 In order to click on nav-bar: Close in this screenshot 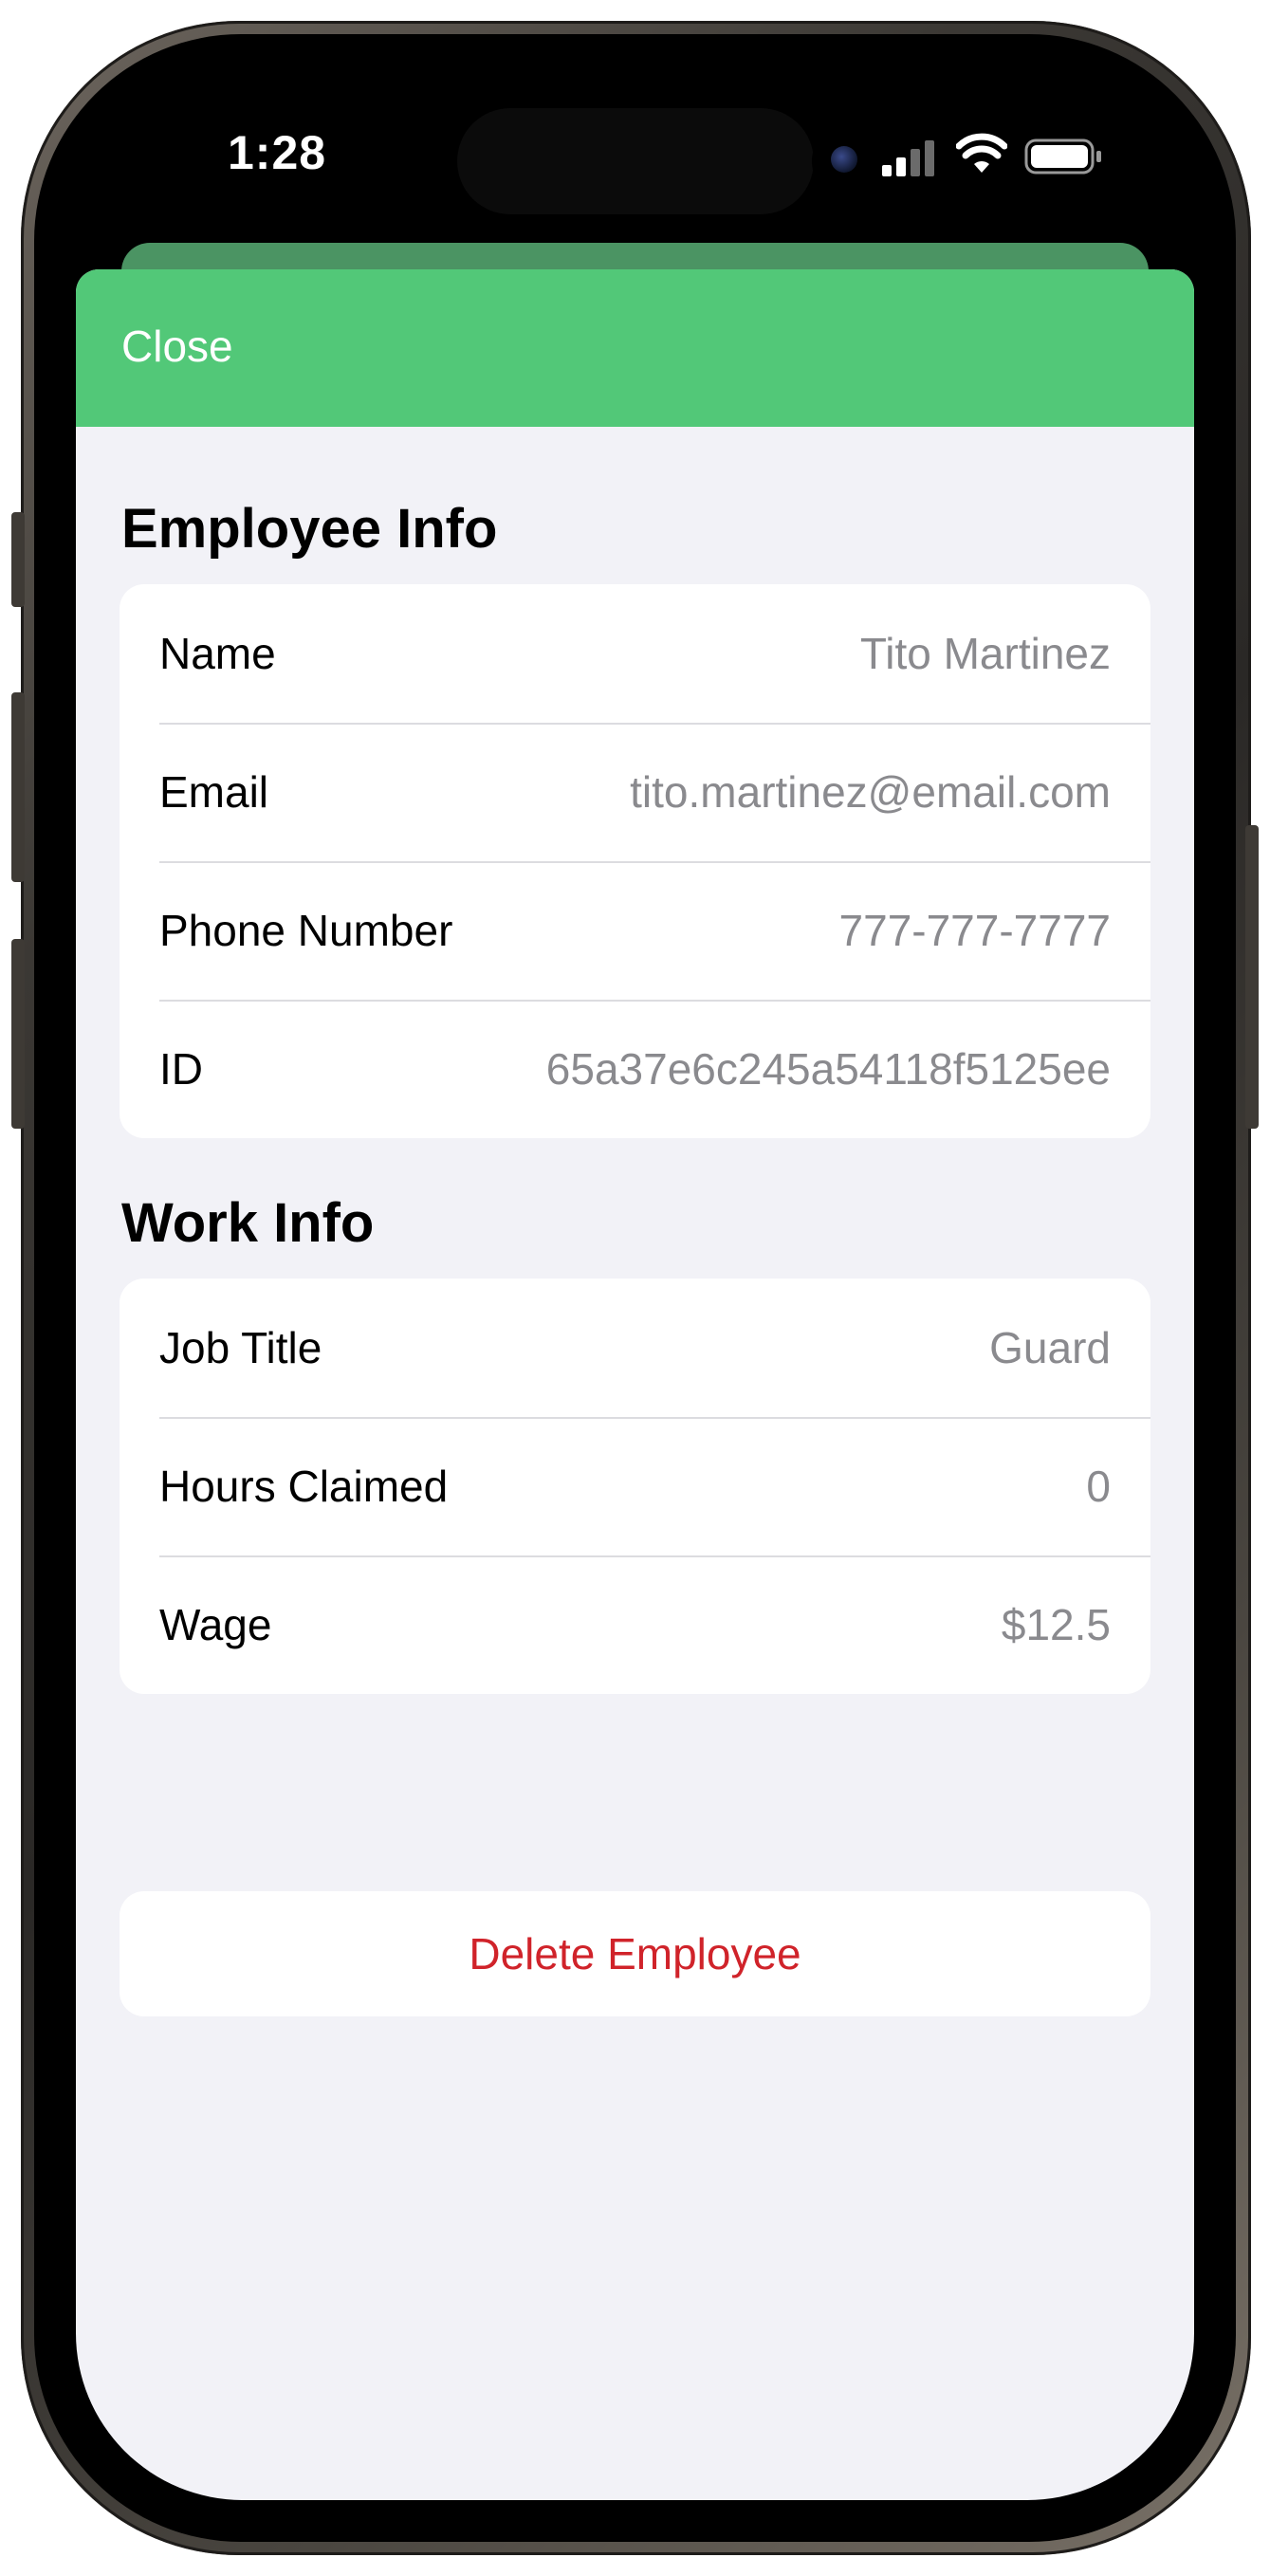, I will do `click(635, 348)`.